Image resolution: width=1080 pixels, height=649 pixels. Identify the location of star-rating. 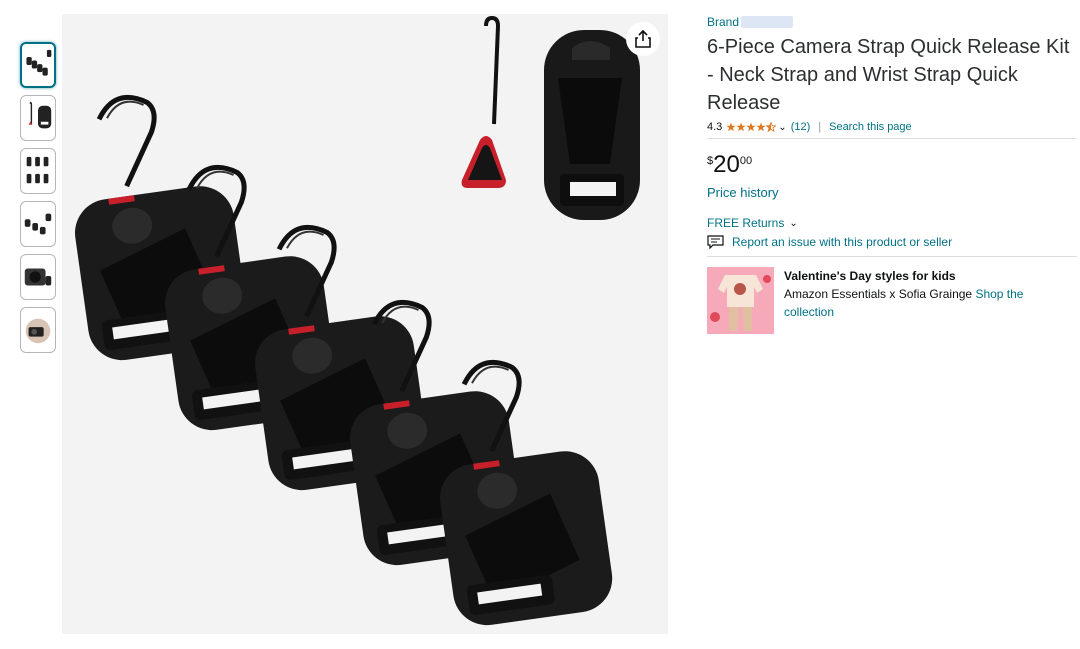
(751, 127).